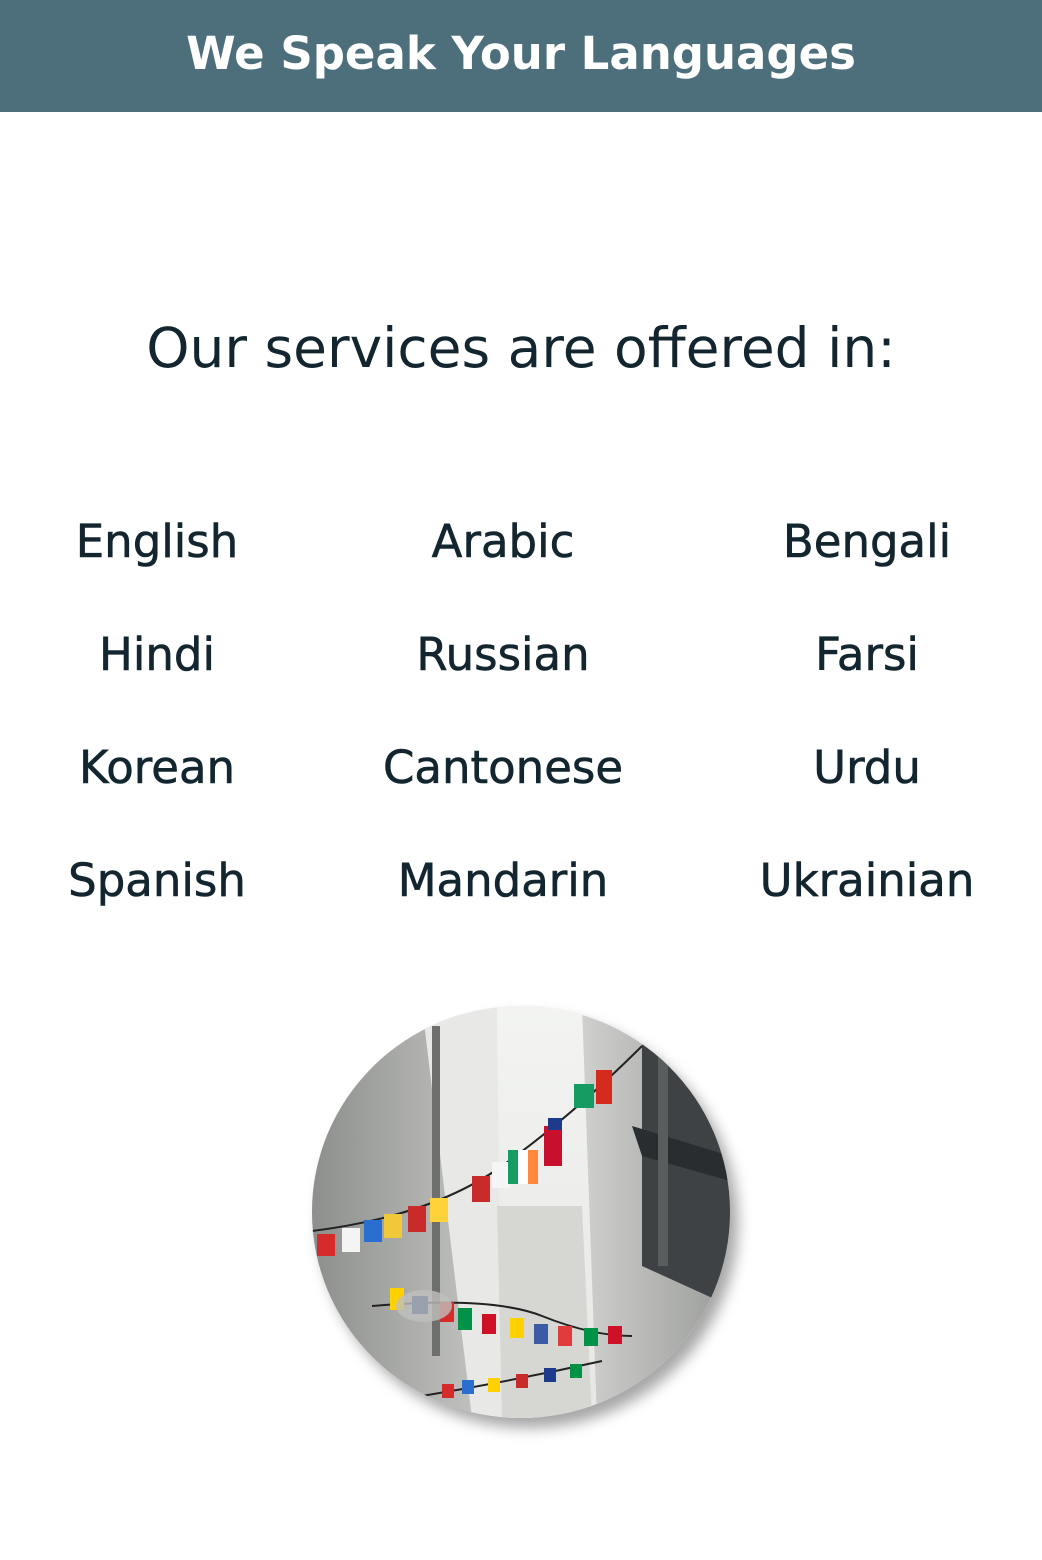  Describe the element at coordinates (503, 881) in the screenshot. I see `language-item: Mandarin` at that location.